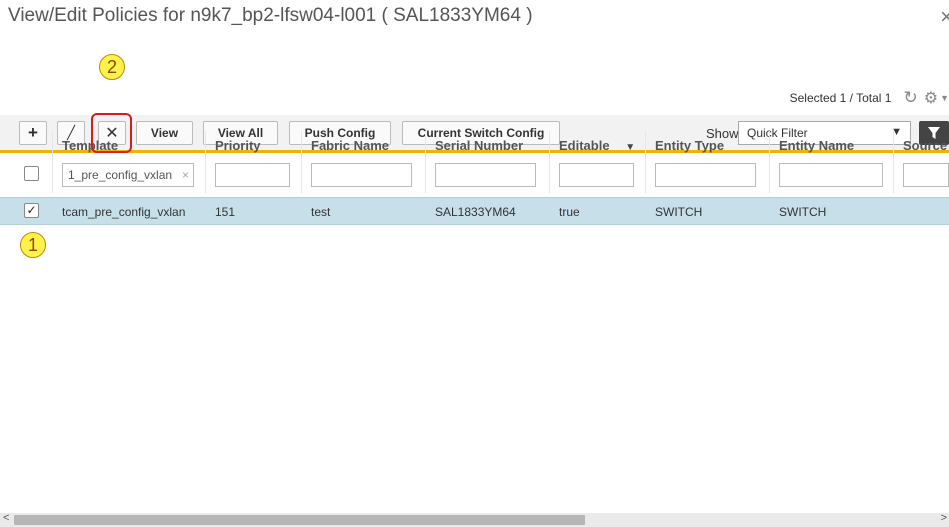 The image size is (949, 527). What do you see at coordinates (569, 212) in the screenshot?
I see `cell-editable: true` at bounding box center [569, 212].